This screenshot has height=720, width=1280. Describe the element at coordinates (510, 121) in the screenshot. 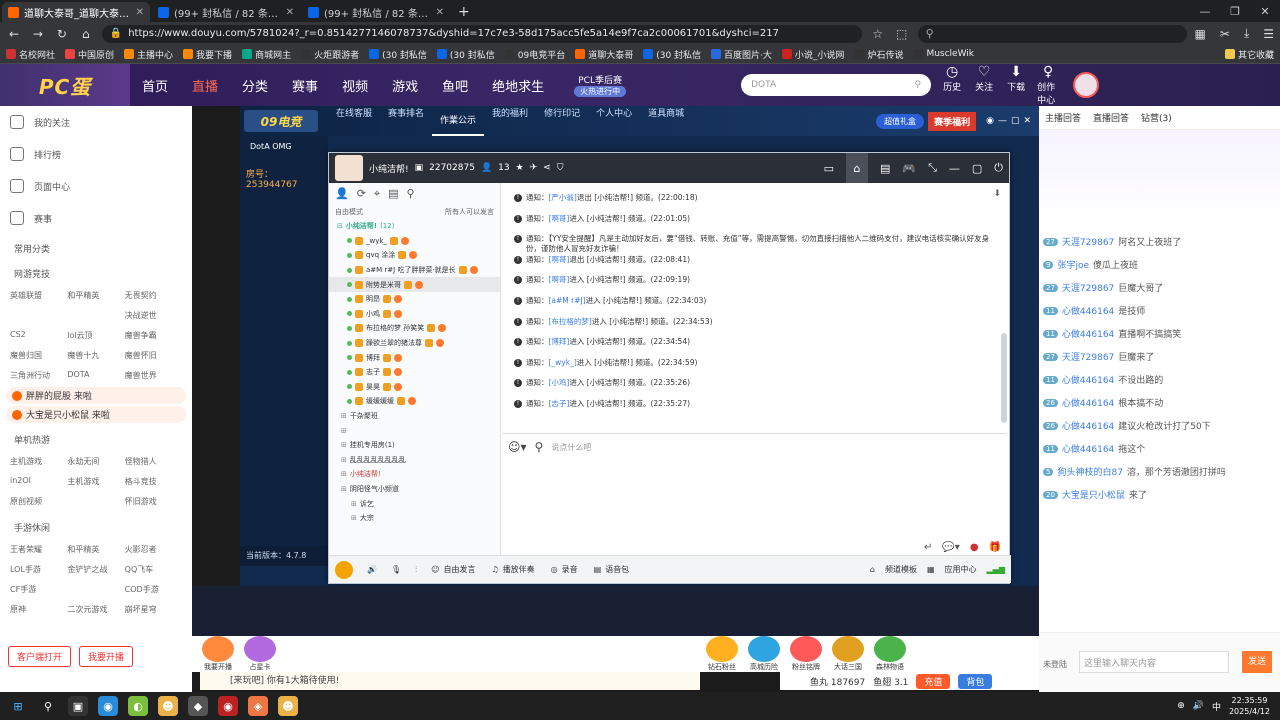

I see `yy-tab: 我的福利` at that location.